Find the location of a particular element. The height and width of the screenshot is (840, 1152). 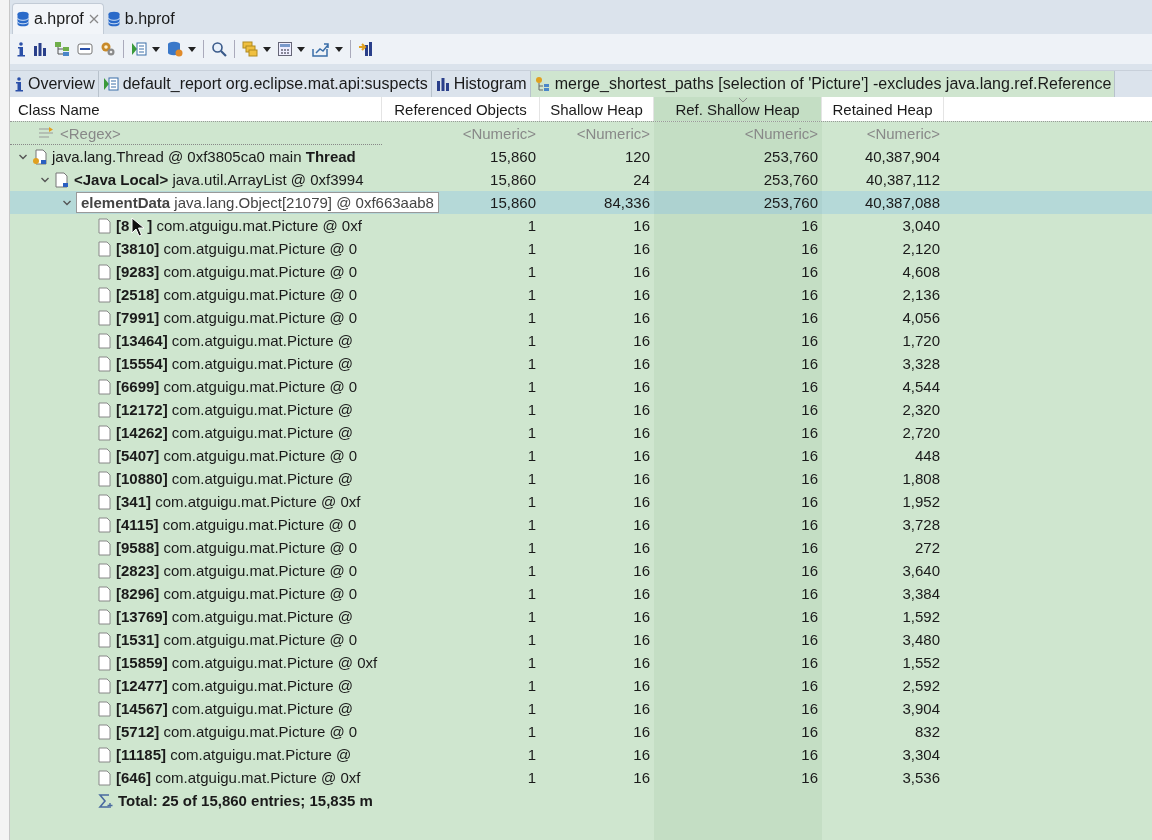

info-icon is located at coordinates (19, 84).